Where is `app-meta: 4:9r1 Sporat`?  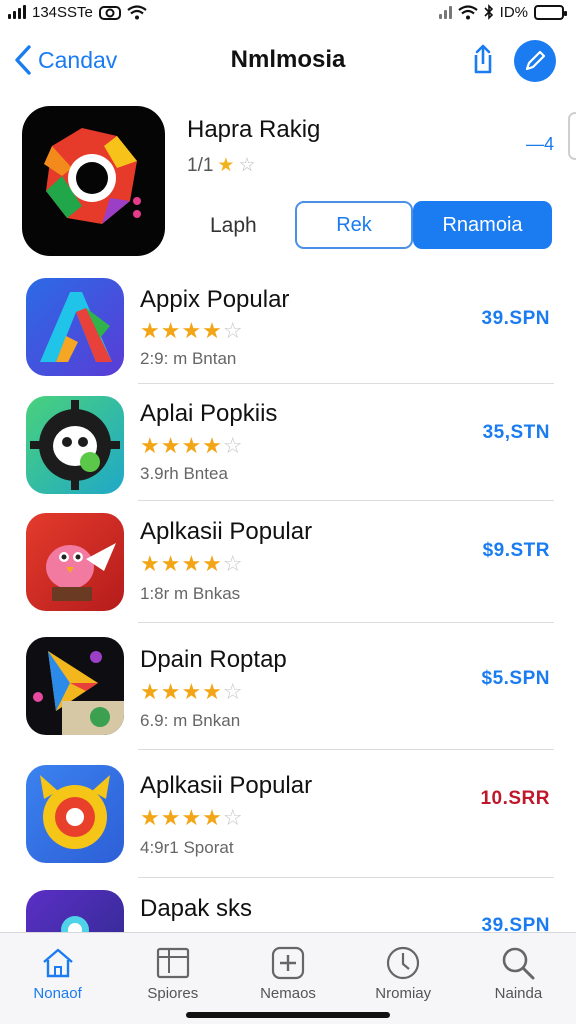
app-meta: 4:9r1 Sporat is located at coordinates (187, 847).